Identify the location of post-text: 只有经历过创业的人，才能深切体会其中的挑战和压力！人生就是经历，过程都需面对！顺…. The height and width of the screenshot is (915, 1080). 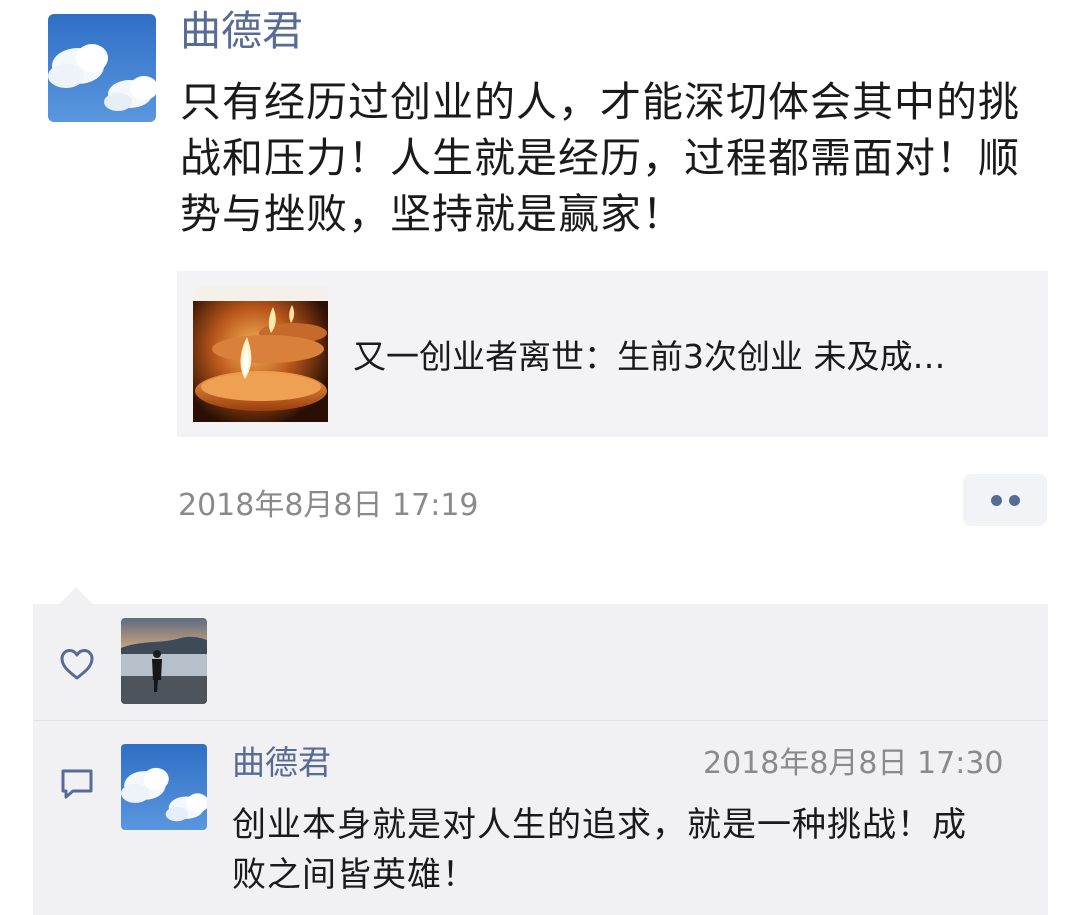
(600, 158).